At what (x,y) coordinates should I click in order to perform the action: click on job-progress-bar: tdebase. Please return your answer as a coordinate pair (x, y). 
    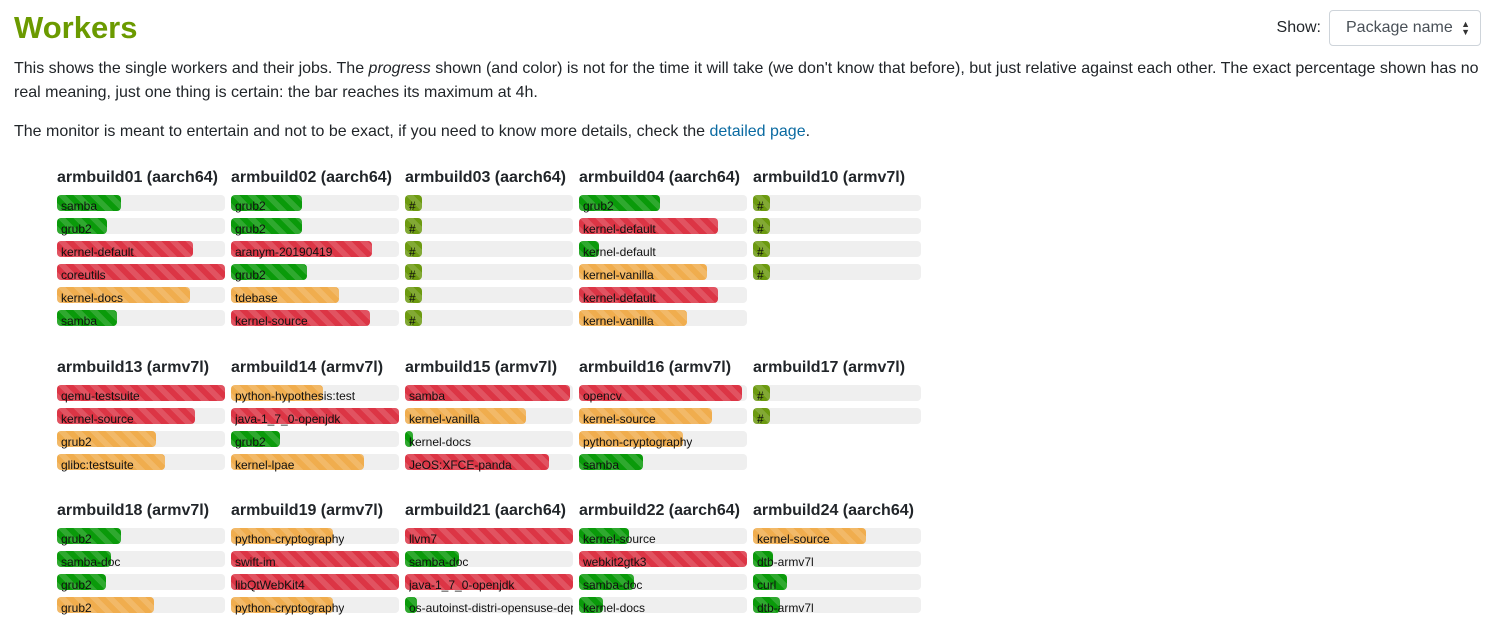
    Looking at the image, I should click on (315, 296).